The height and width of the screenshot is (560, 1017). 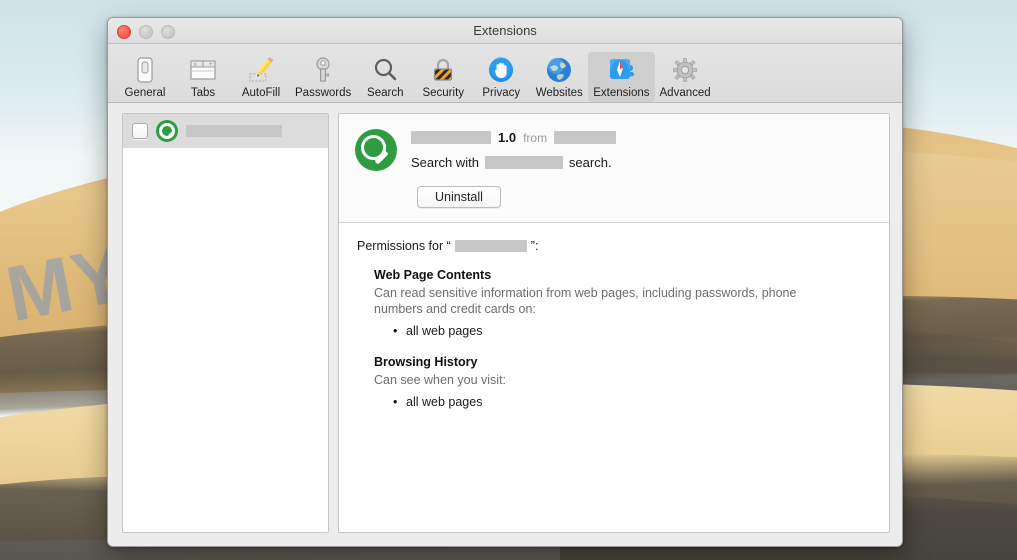 I want to click on tab-privacy-label: Privacy, so click(x=501, y=93).